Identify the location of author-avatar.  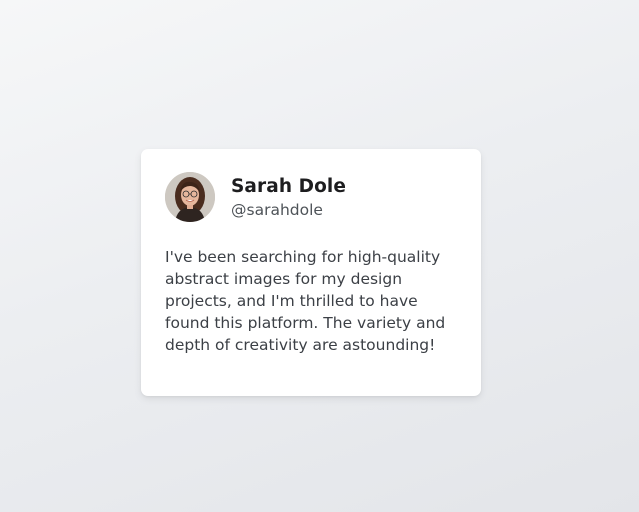
(190, 197).